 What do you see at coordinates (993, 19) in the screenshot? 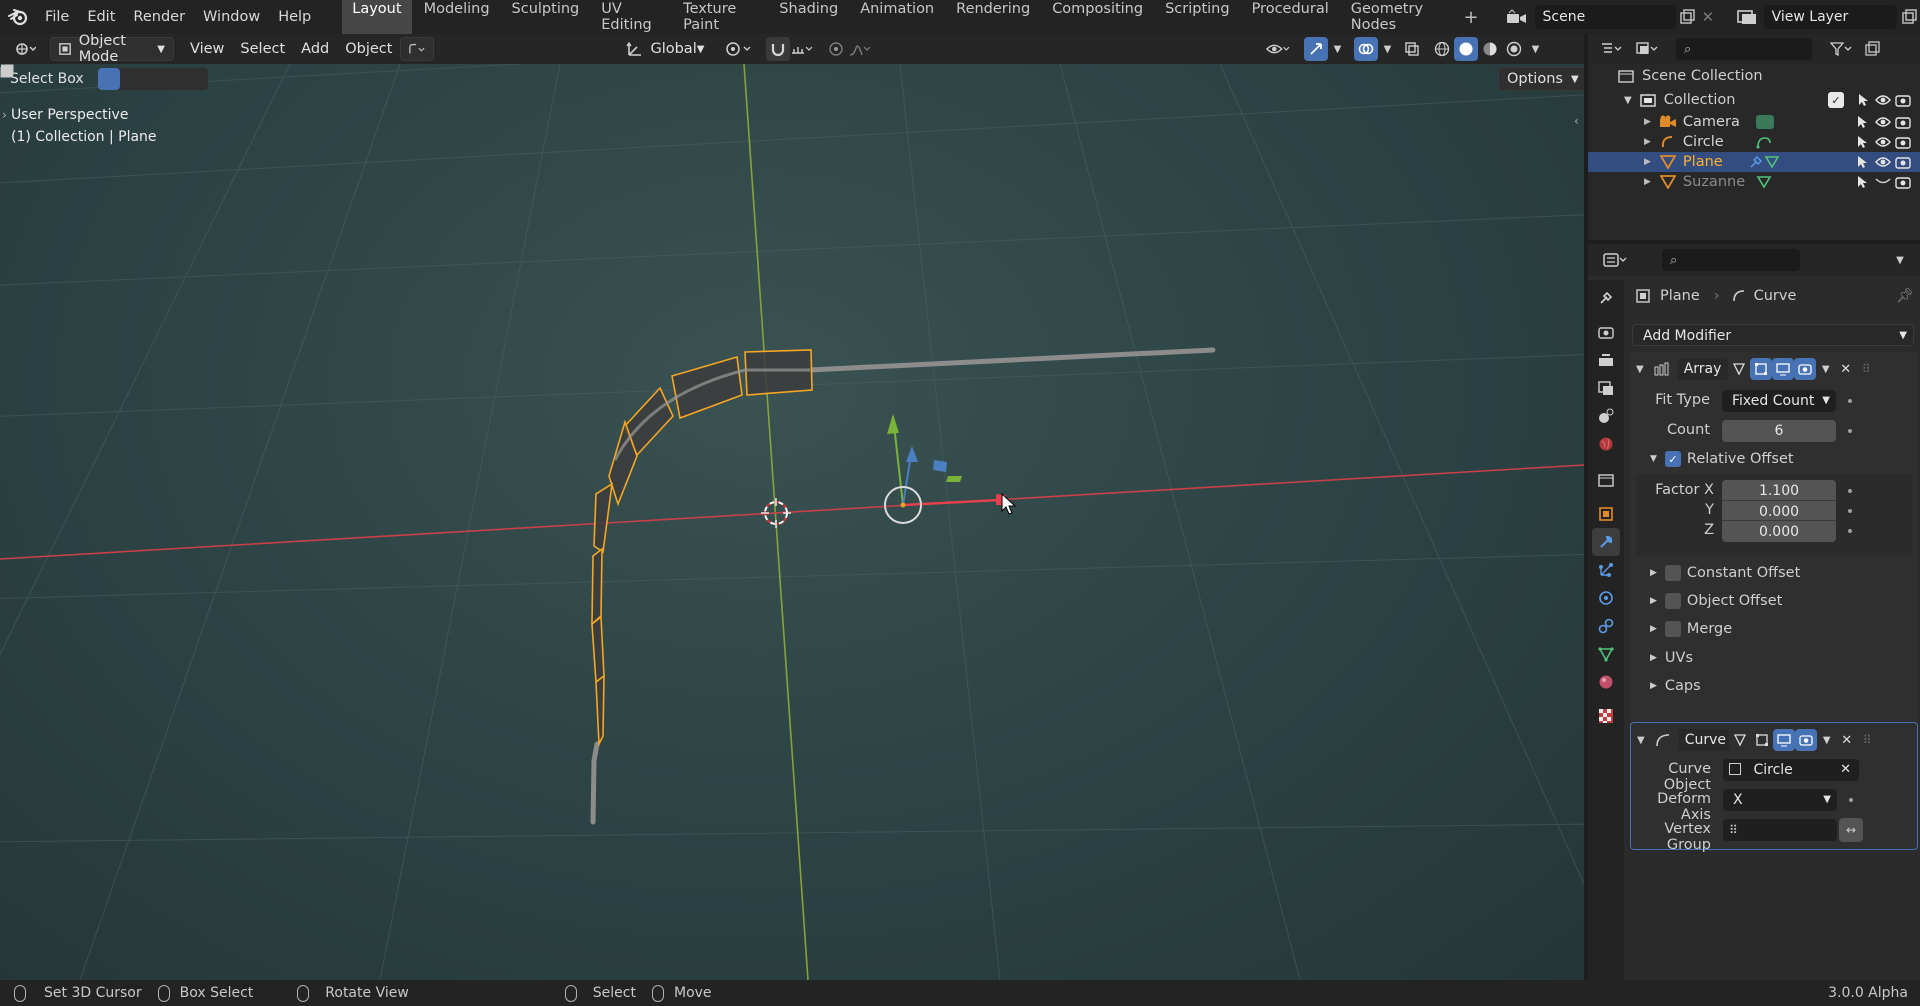
I see `tab-rendering: Rendering` at bounding box center [993, 19].